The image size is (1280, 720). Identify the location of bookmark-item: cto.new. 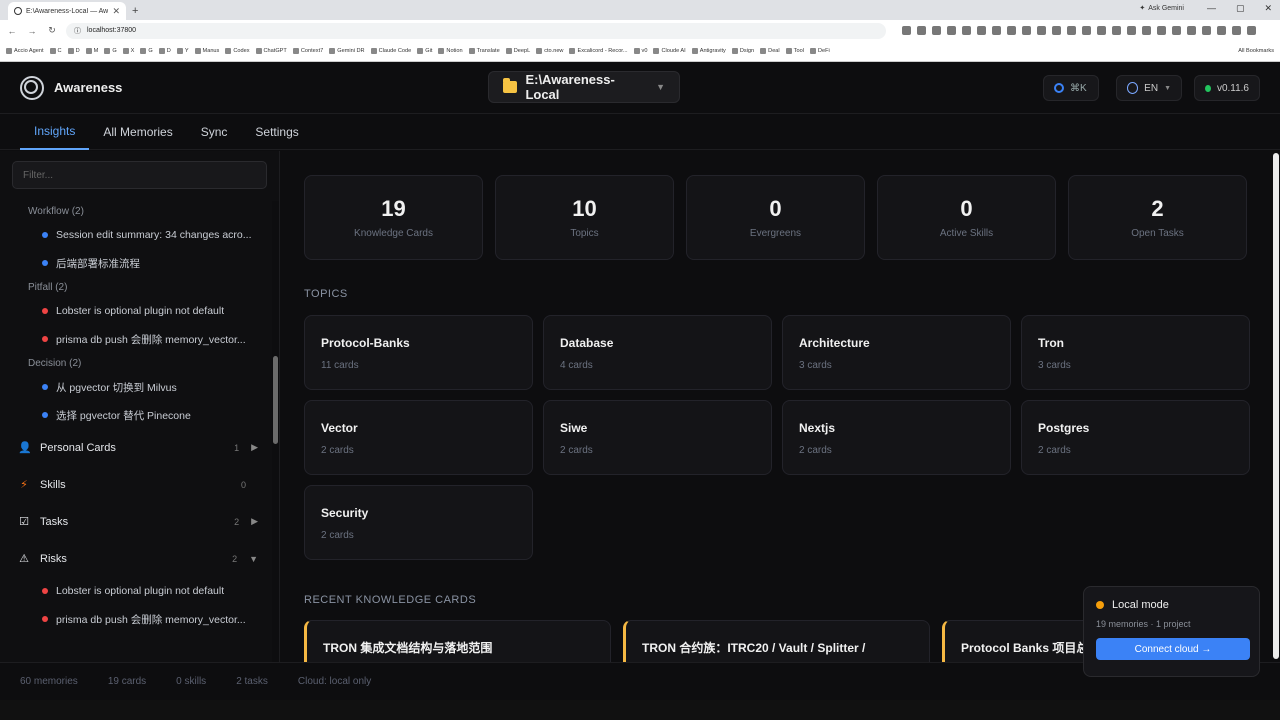
(549, 51).